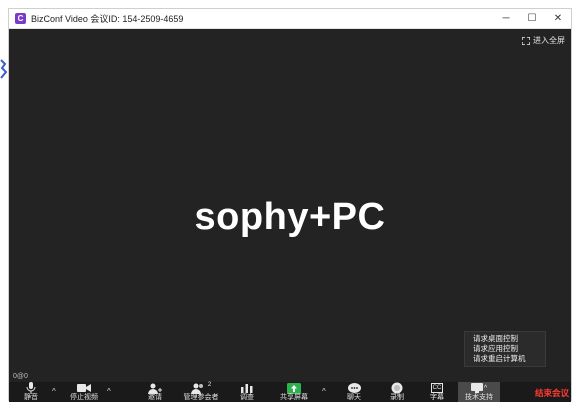 The width and height of the screenshot is (572, 402). Describe the element at coordinates (20, 18) in the screenshot. I see `bizconf-logo-icon: C` at that location.